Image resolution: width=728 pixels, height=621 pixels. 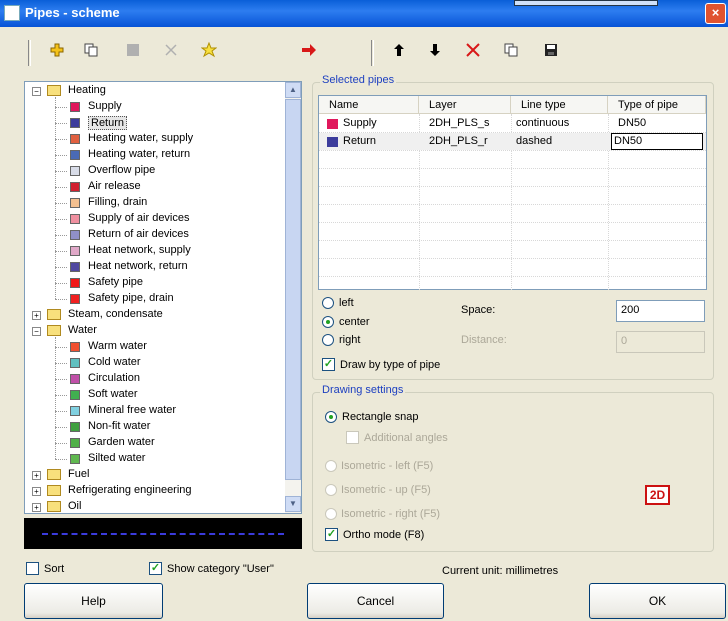 I want to click on space-input: 200, so click(x=660, y=311).